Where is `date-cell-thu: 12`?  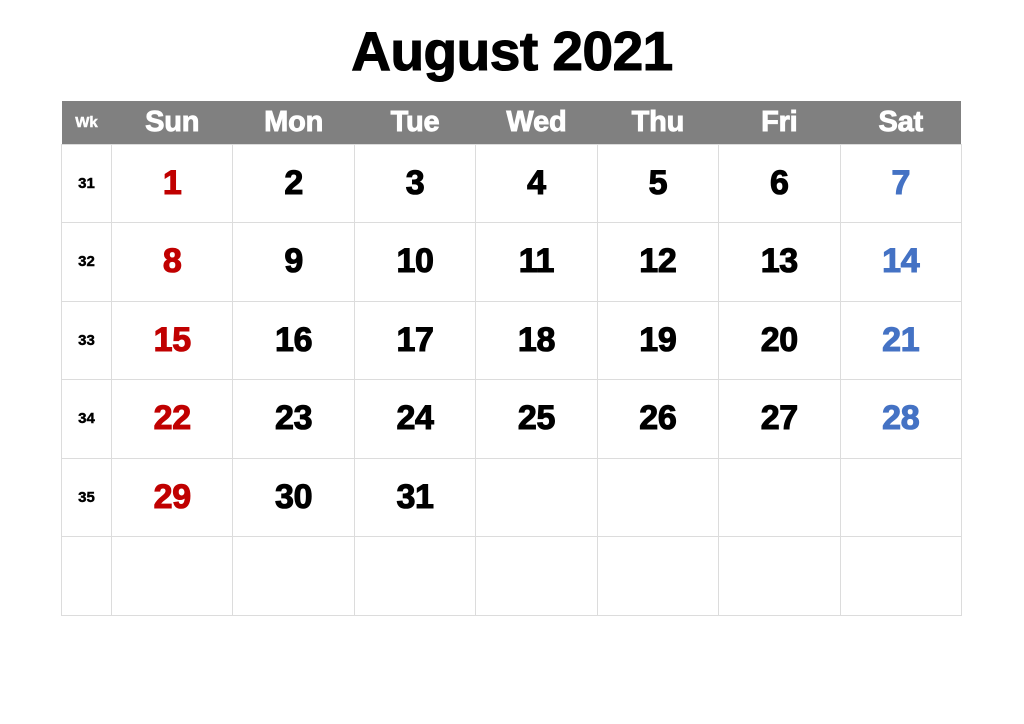
date-cell-thu: 12 is located at coordinates (658, 262).